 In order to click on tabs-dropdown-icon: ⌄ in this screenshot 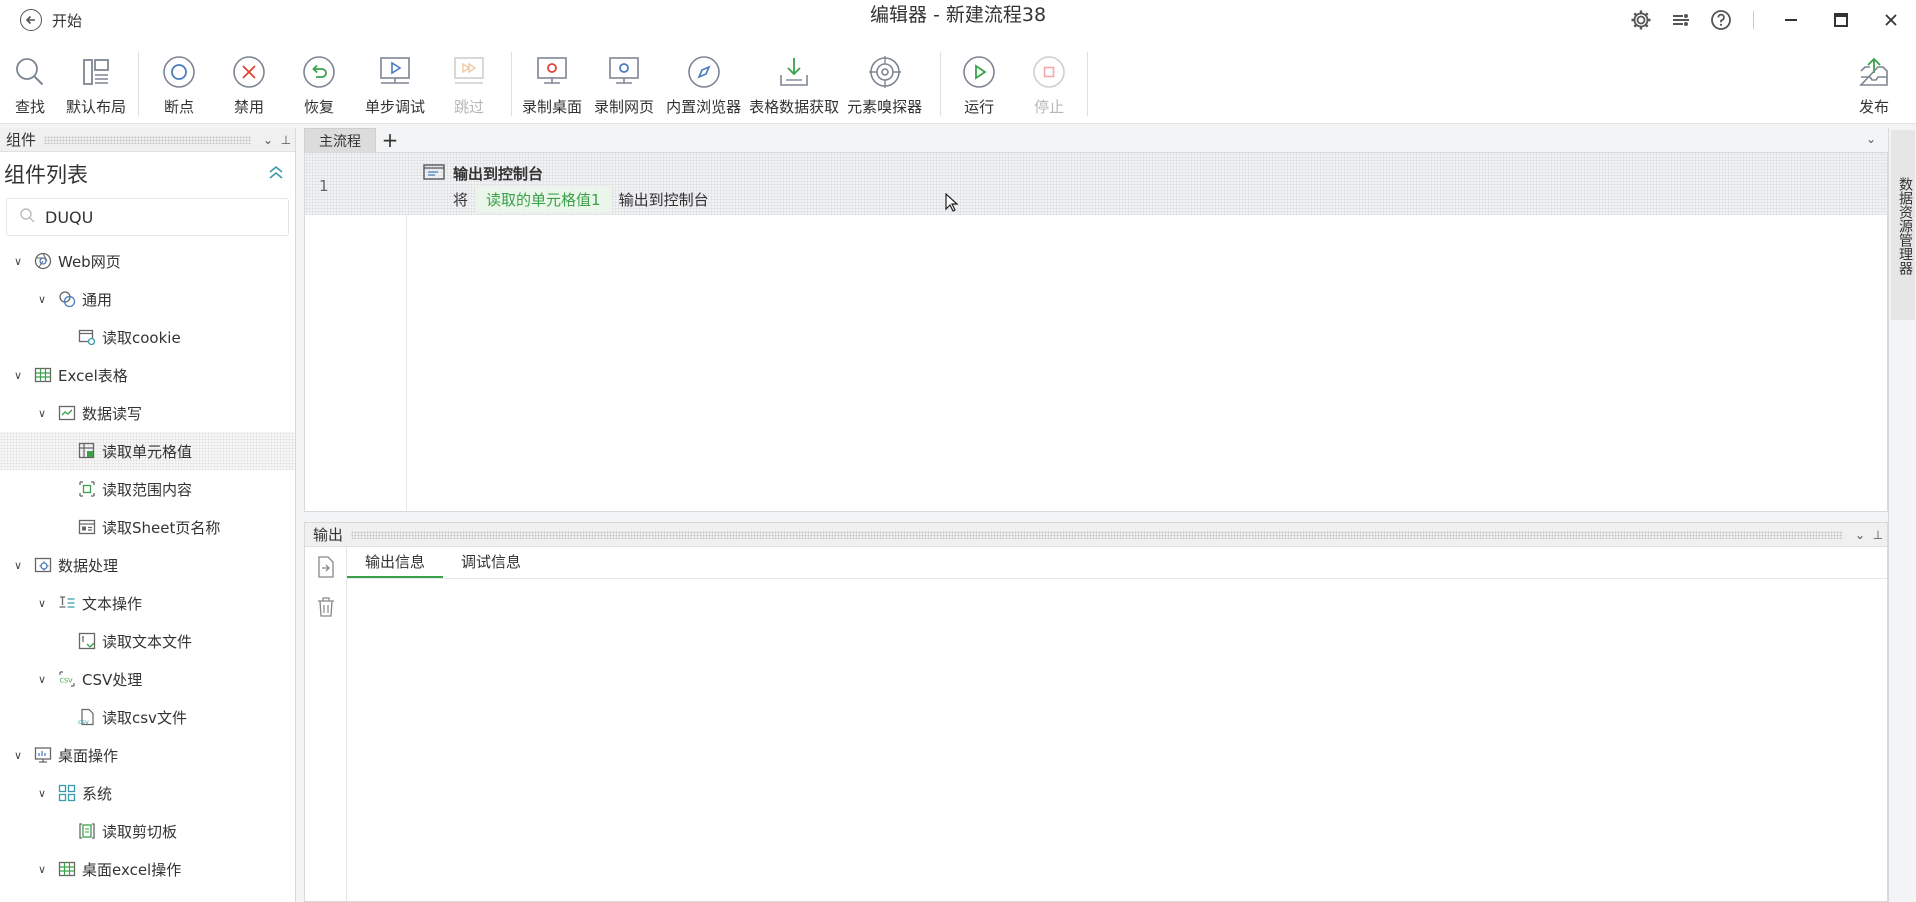, I will do `click(1871, 139)`.